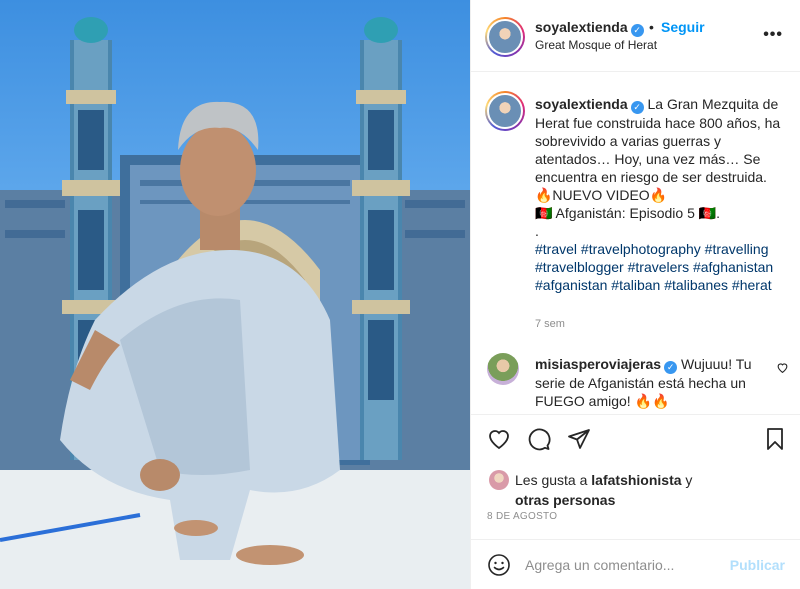 This screenshot has width=800, height=589. I want to click on more-options-icon: •••, so click(773, 35).